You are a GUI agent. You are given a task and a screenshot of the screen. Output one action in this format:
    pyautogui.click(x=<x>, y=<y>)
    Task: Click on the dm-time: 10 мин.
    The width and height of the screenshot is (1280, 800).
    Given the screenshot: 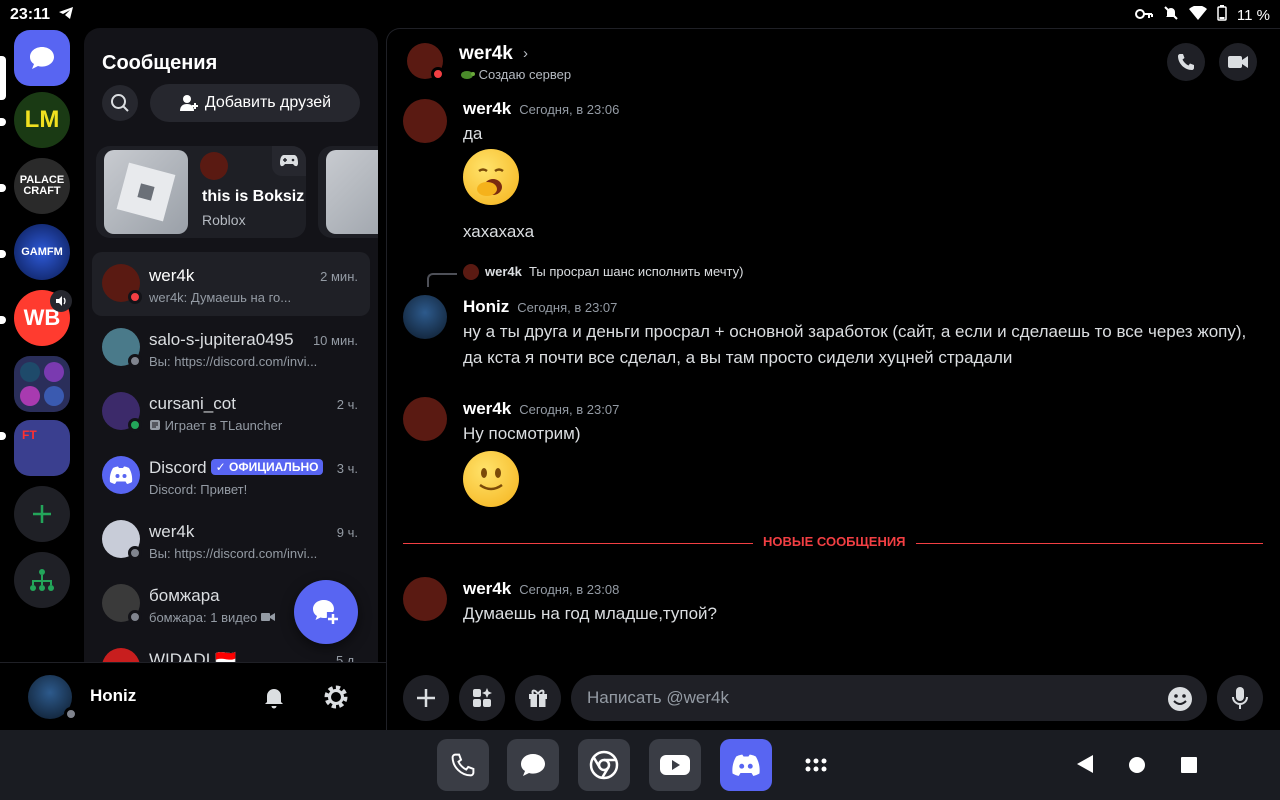 What is the action you would take?
    pyautogui.click(x=335, y=340)
    